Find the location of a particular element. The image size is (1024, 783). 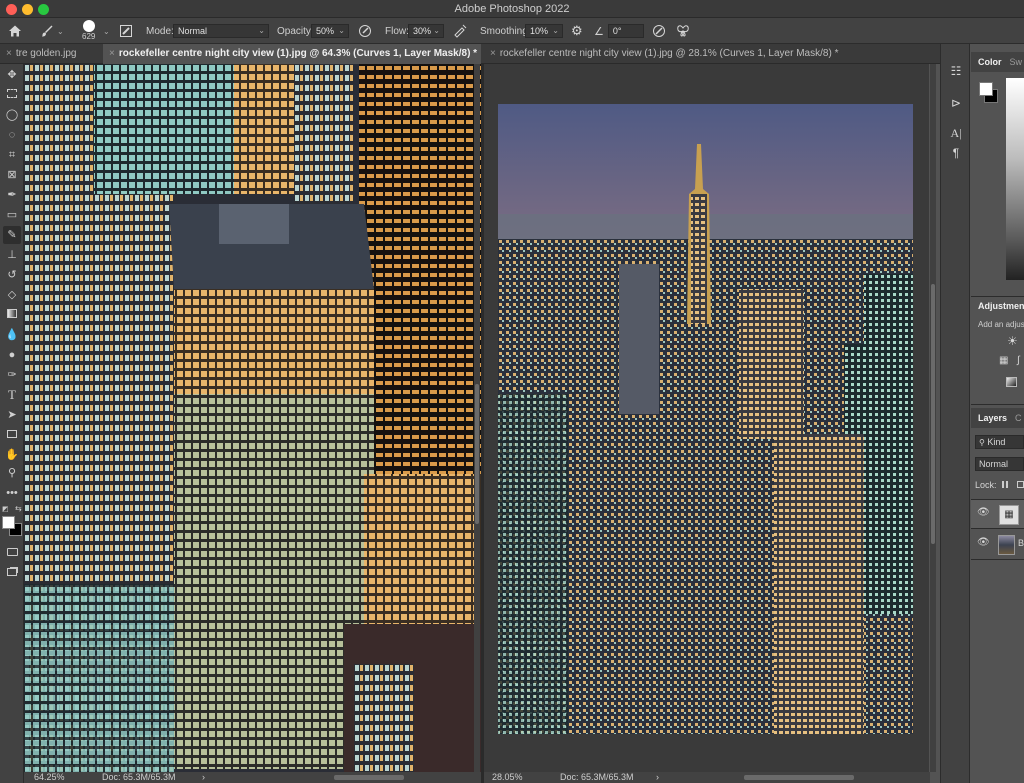

opacity-field: 50% ⌄ is located at coordinates (330, 31).